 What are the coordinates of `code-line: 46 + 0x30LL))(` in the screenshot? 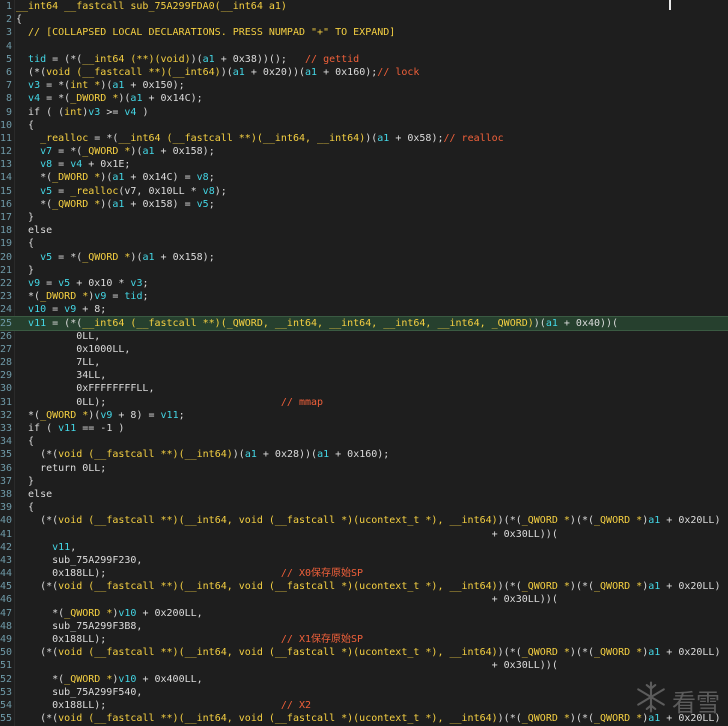 It's located at (364, 599).